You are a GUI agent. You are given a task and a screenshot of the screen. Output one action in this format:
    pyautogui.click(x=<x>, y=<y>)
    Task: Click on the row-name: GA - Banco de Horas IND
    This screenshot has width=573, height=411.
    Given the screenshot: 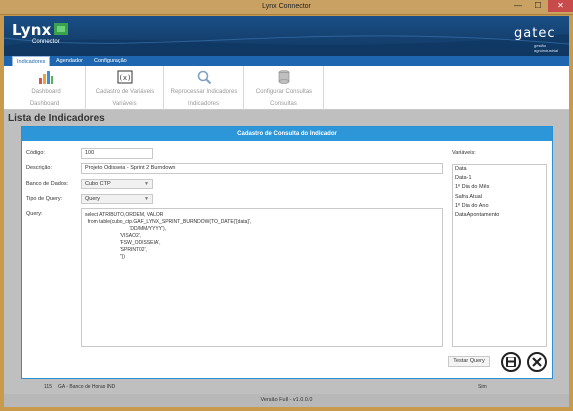 What is the action you would take?
    pyautogui.click(x=87, y=387)
    